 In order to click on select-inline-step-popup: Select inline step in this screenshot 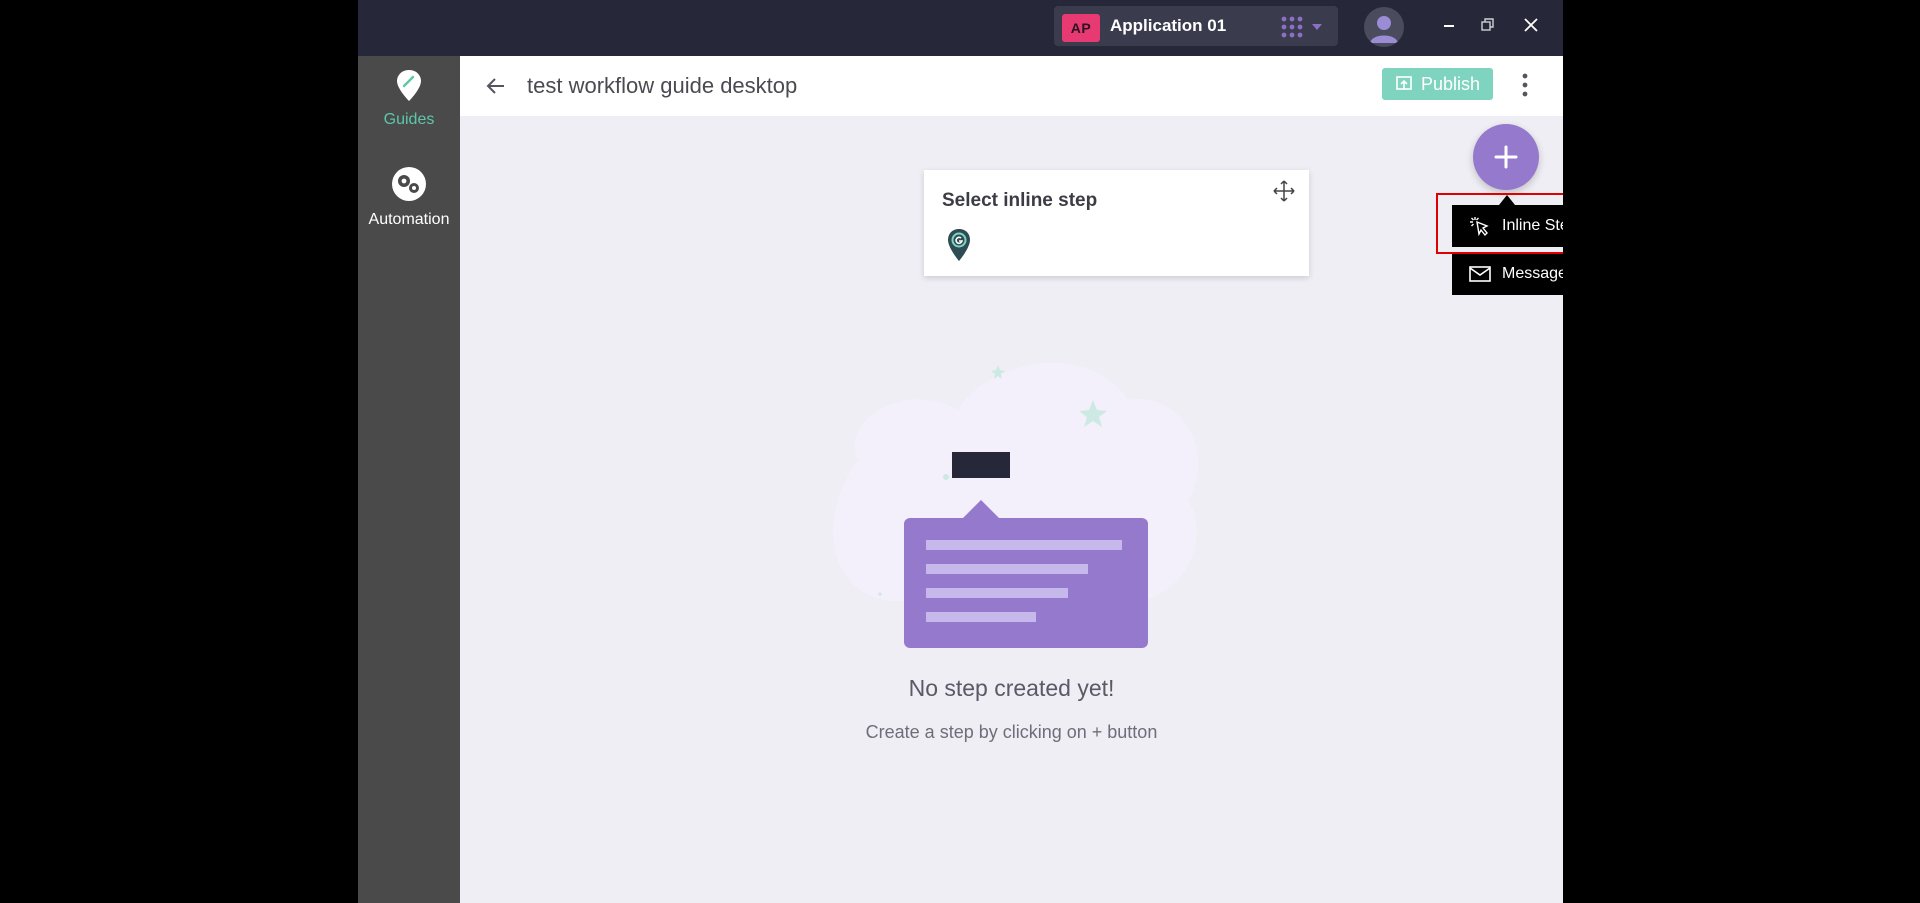, I will do `click(1116, 223)`.